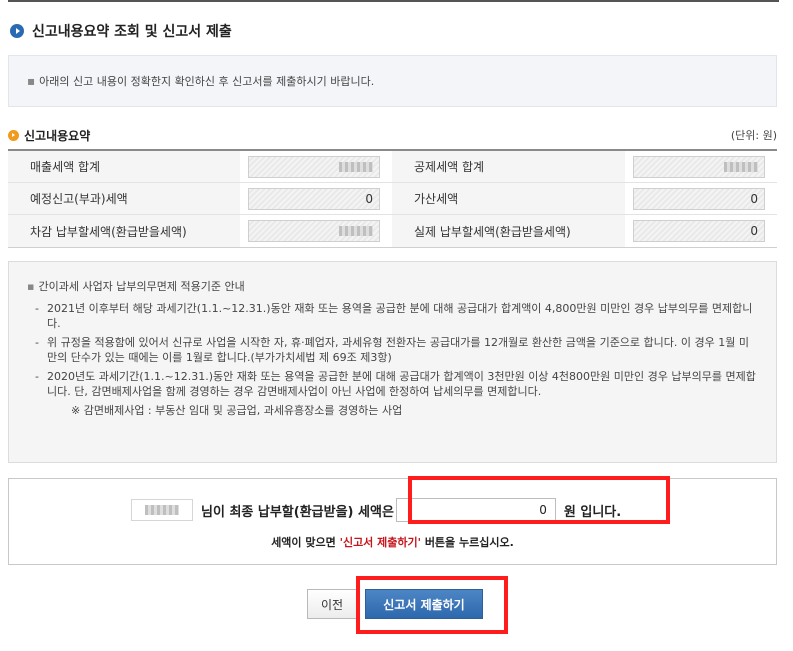 The height and width of the screenshot is (651, 793). Describe the element at coordinates (699, 231) in the screenshot. I see `actual-payable-tax-value: 0` at that location.